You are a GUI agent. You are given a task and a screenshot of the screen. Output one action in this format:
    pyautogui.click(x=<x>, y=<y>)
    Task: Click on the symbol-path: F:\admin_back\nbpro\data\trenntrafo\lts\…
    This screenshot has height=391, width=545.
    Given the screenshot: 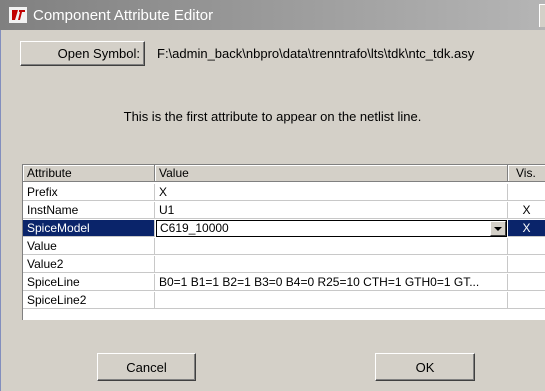 What is the action you would take?
    pyautogui.click(x=316, y=53)
    